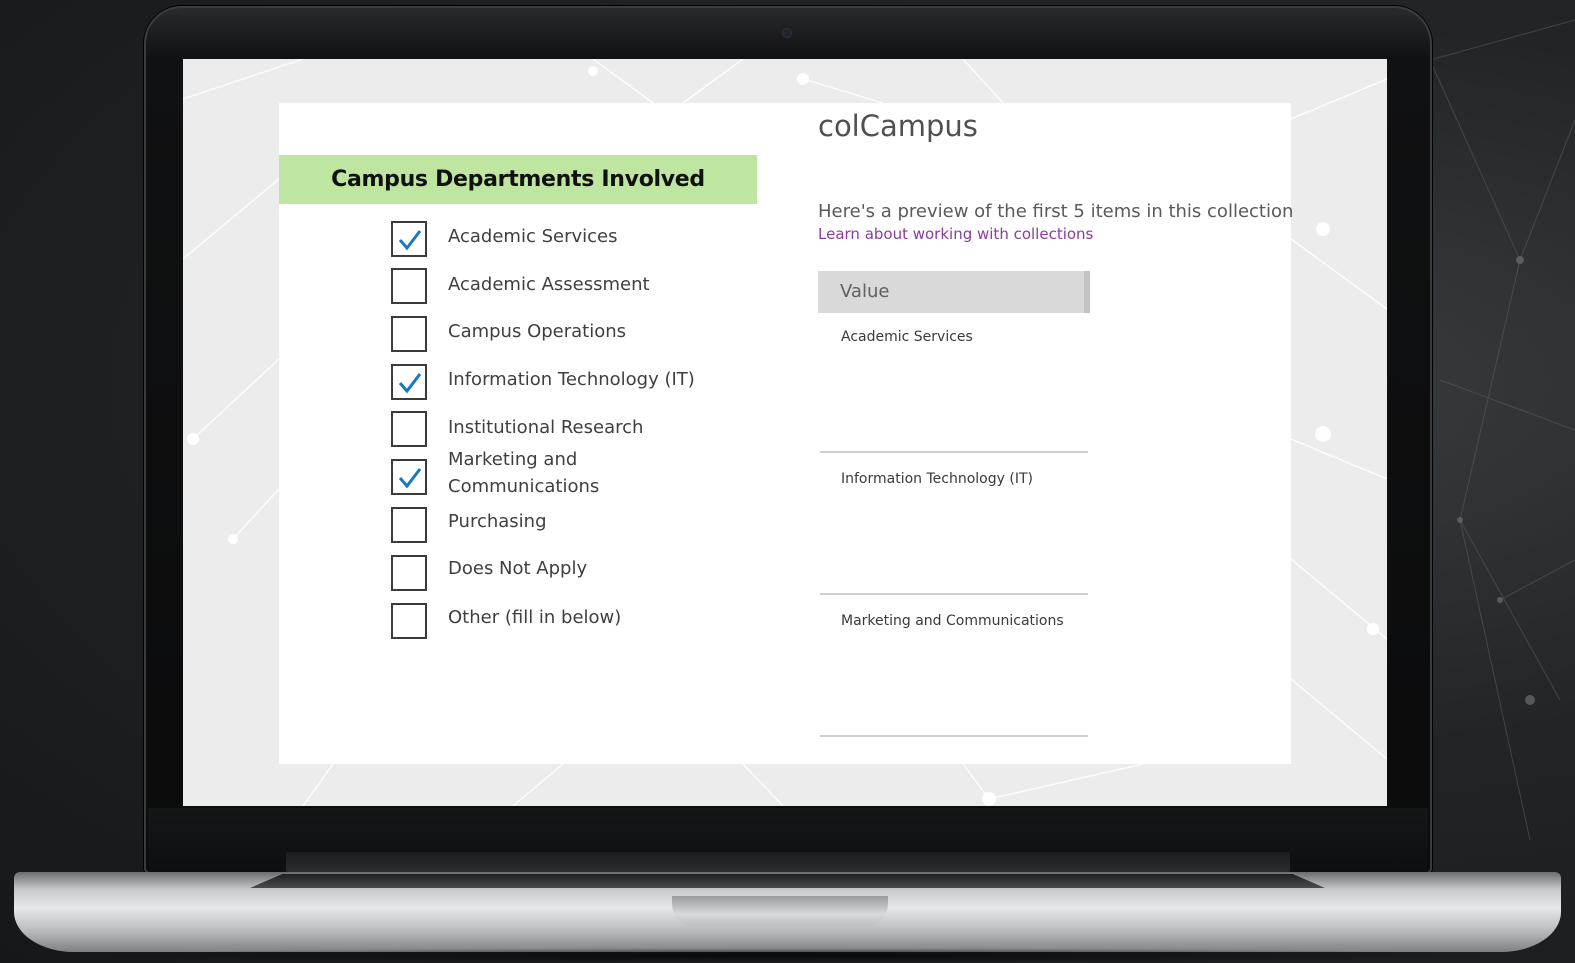  I want to click on checkbox-label: Marketing and Communications, so click(524, 473).